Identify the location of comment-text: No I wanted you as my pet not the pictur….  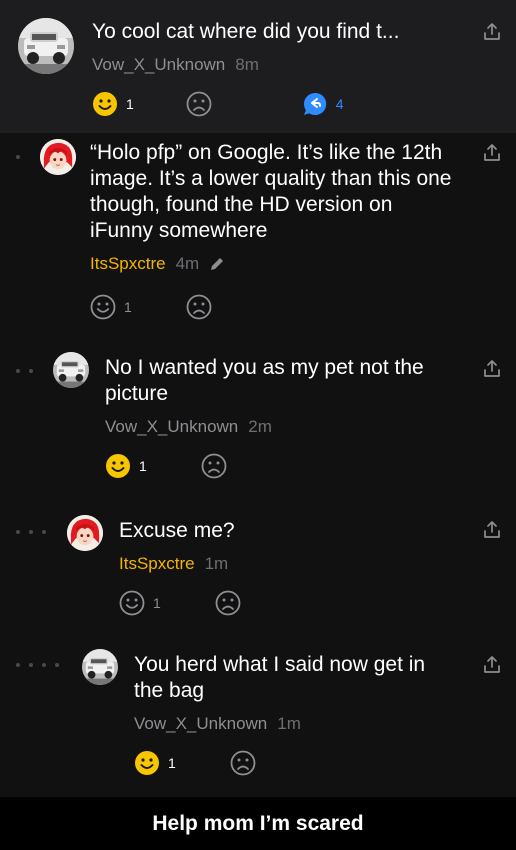
(264, 380).